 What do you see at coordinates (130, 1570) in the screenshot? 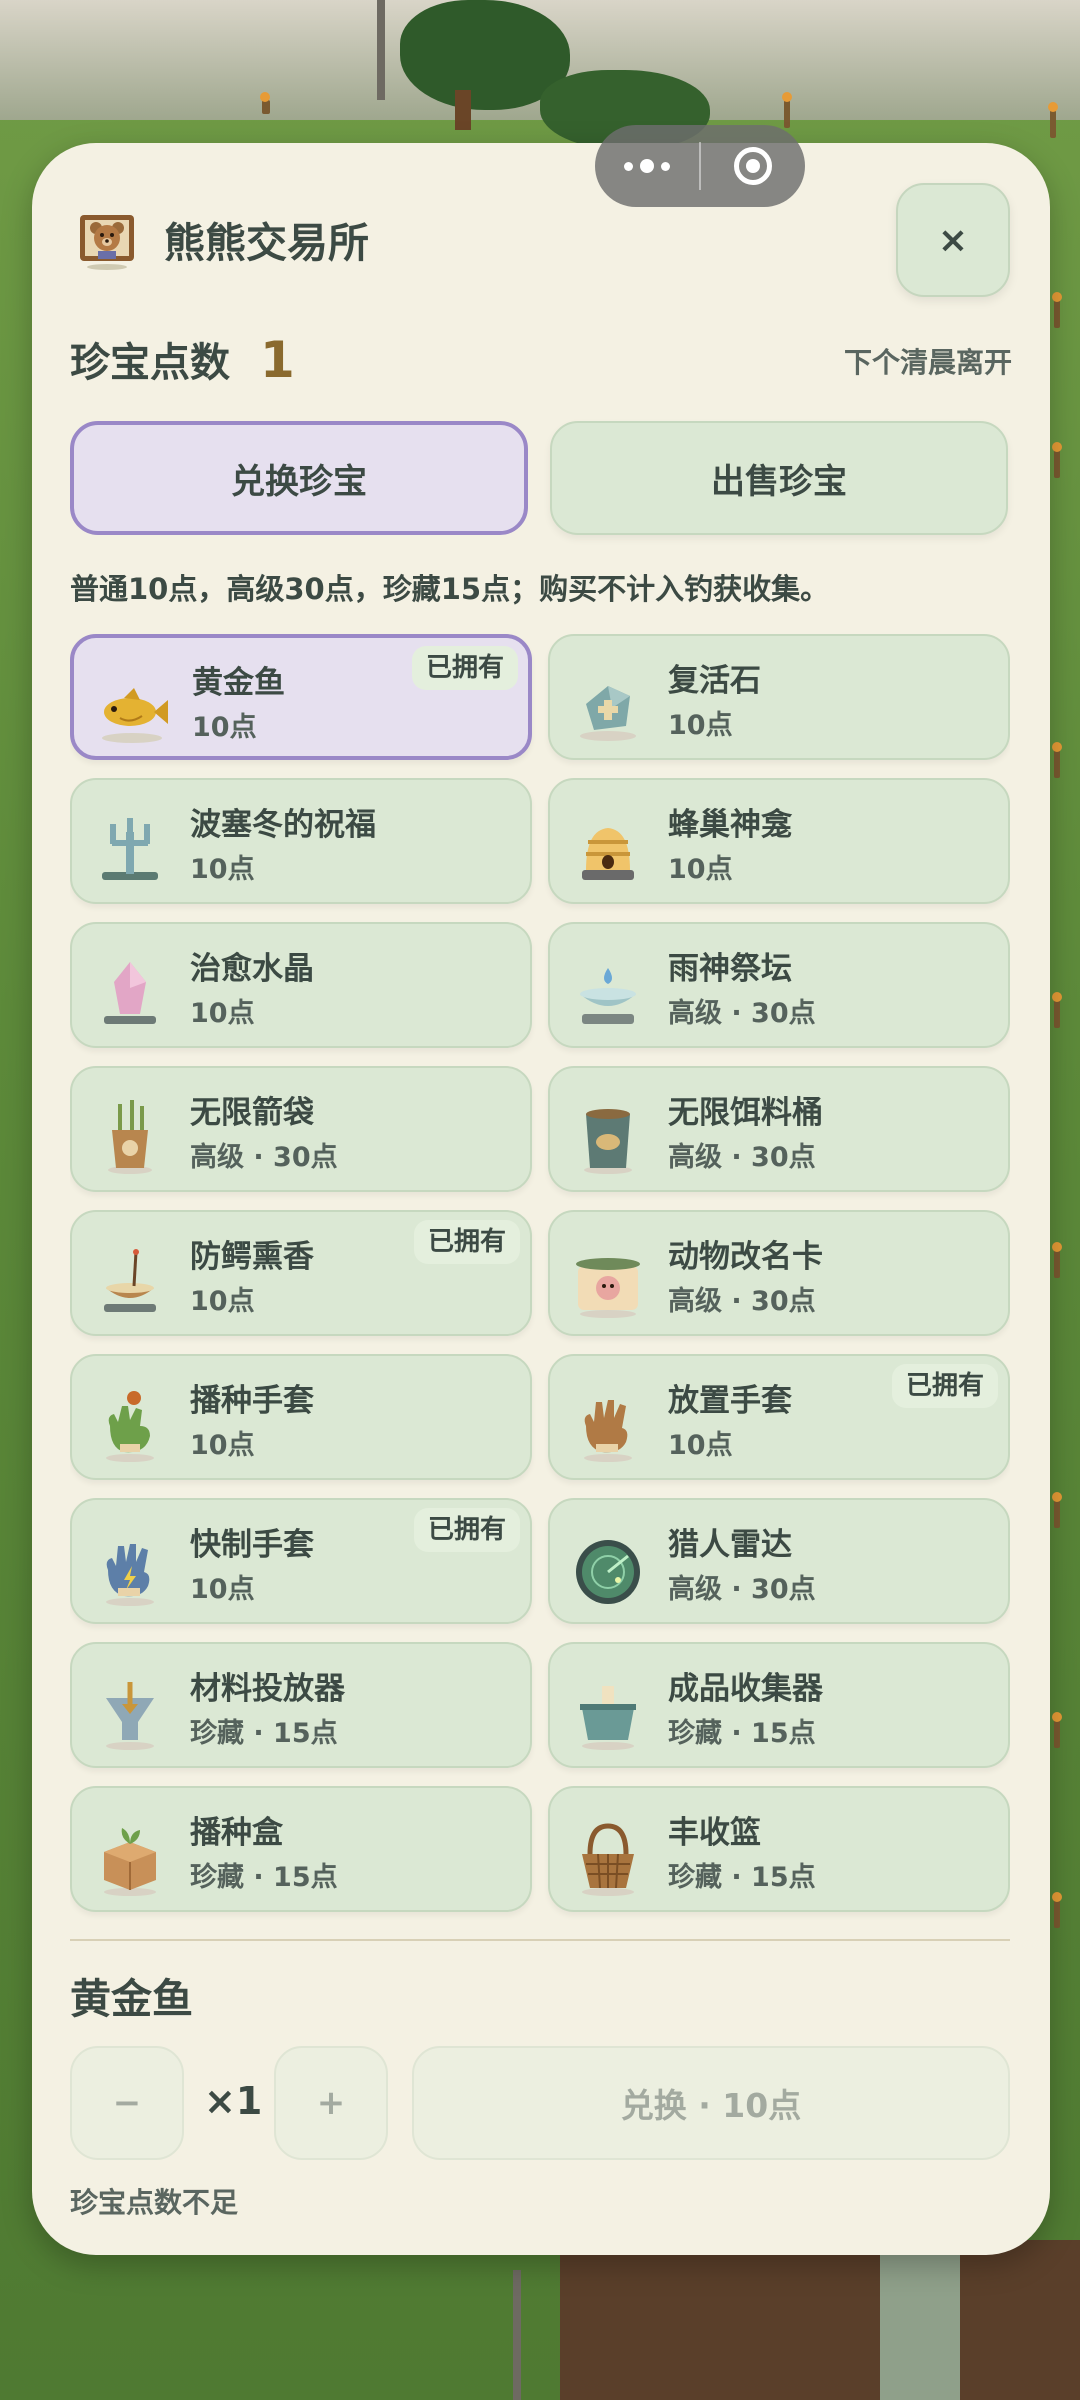
I see `crafting-glove-icon` at bounding box center [130, 1570].